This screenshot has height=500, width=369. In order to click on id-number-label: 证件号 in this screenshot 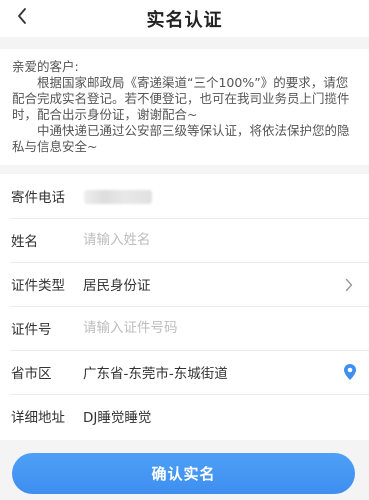, I will do `click(31, 330)`.